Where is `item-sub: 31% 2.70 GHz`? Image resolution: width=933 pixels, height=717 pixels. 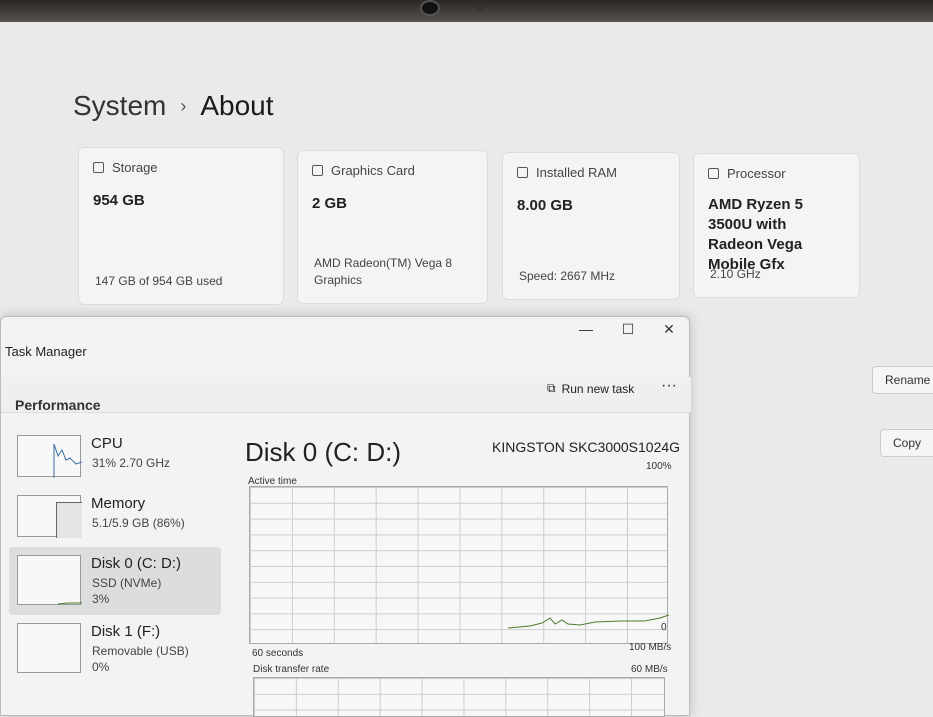 item-sub: 31% 2.70 GHz is located at coordinates (131, 463).